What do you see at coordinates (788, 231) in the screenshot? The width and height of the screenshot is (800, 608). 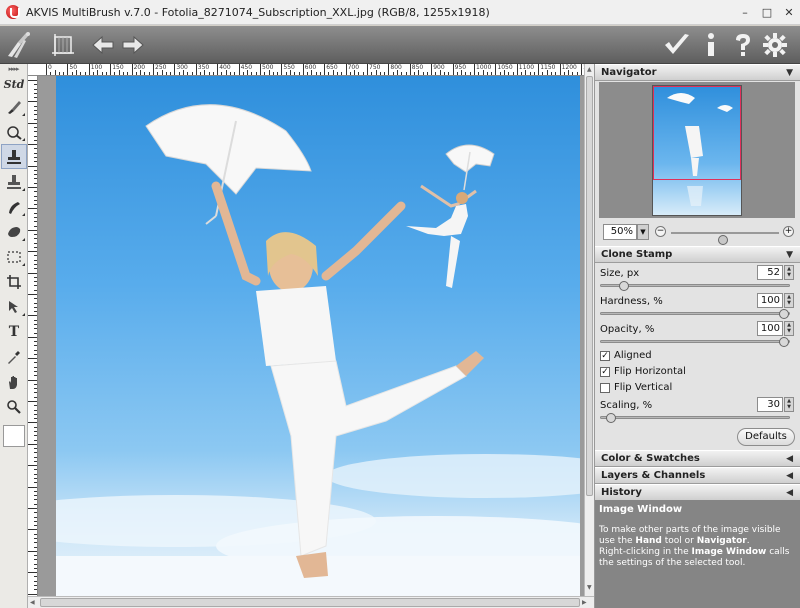 I see `zoom-in-button: +` at bounding box center [788, 231].